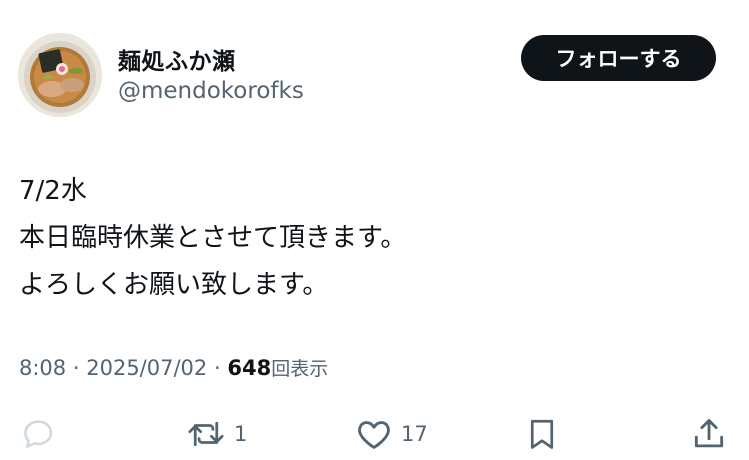 The width and height of the screenshot is (749, 460). I want to click on action-bar: 1 17, so click(374, 434).